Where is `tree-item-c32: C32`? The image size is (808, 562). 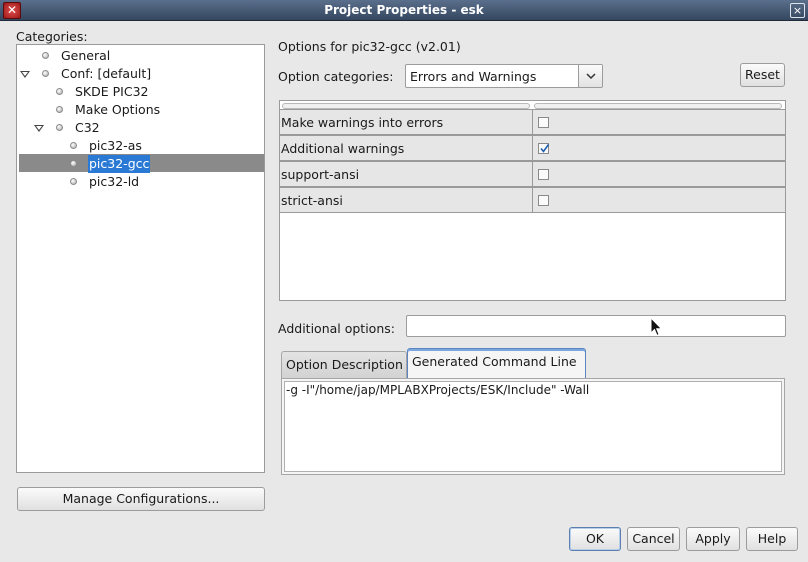 tree-item-c32: C32 is located at coordinates (140, 128).